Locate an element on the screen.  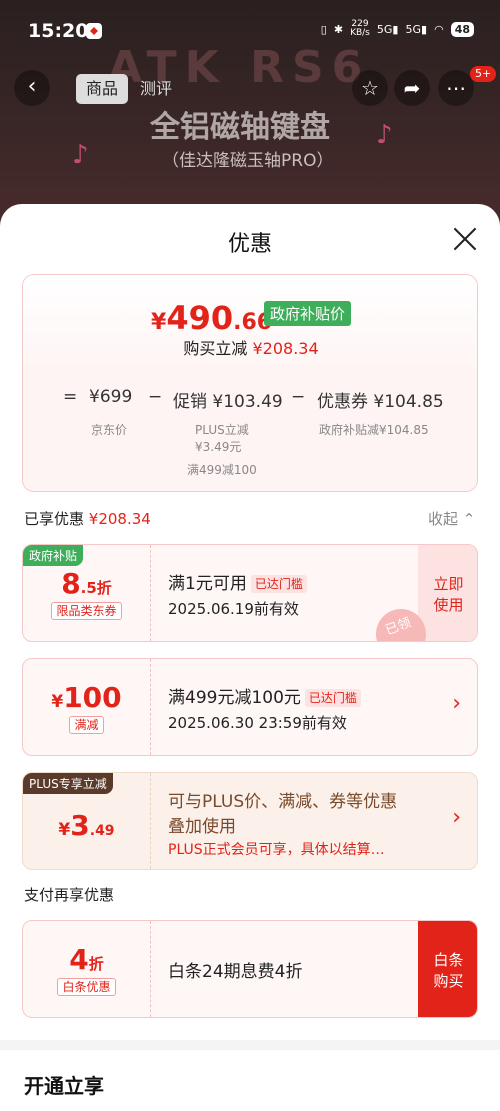
coupon-pill: 白条优惠 is located at coordinates (86, 987).